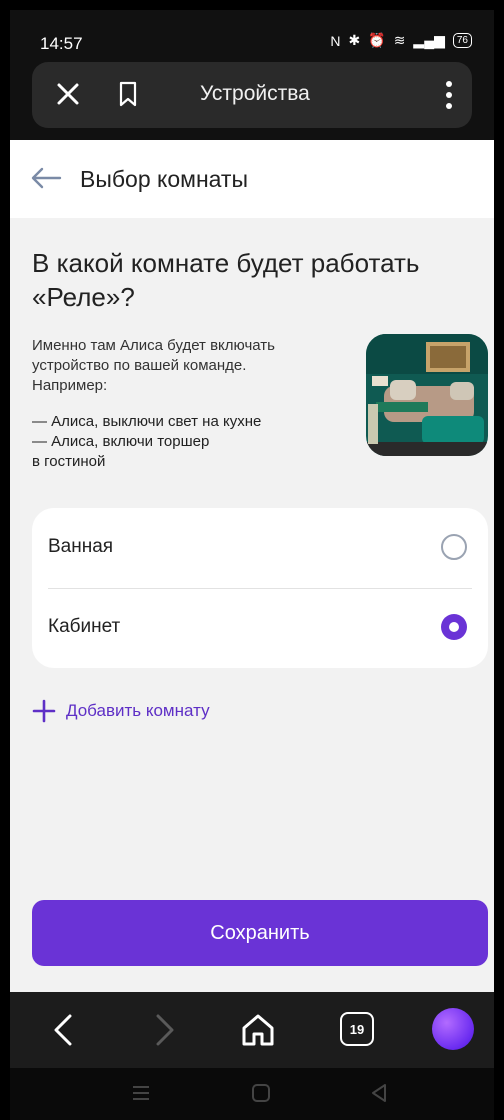  I want to click on radio-checked-icon, so click(454, 627).